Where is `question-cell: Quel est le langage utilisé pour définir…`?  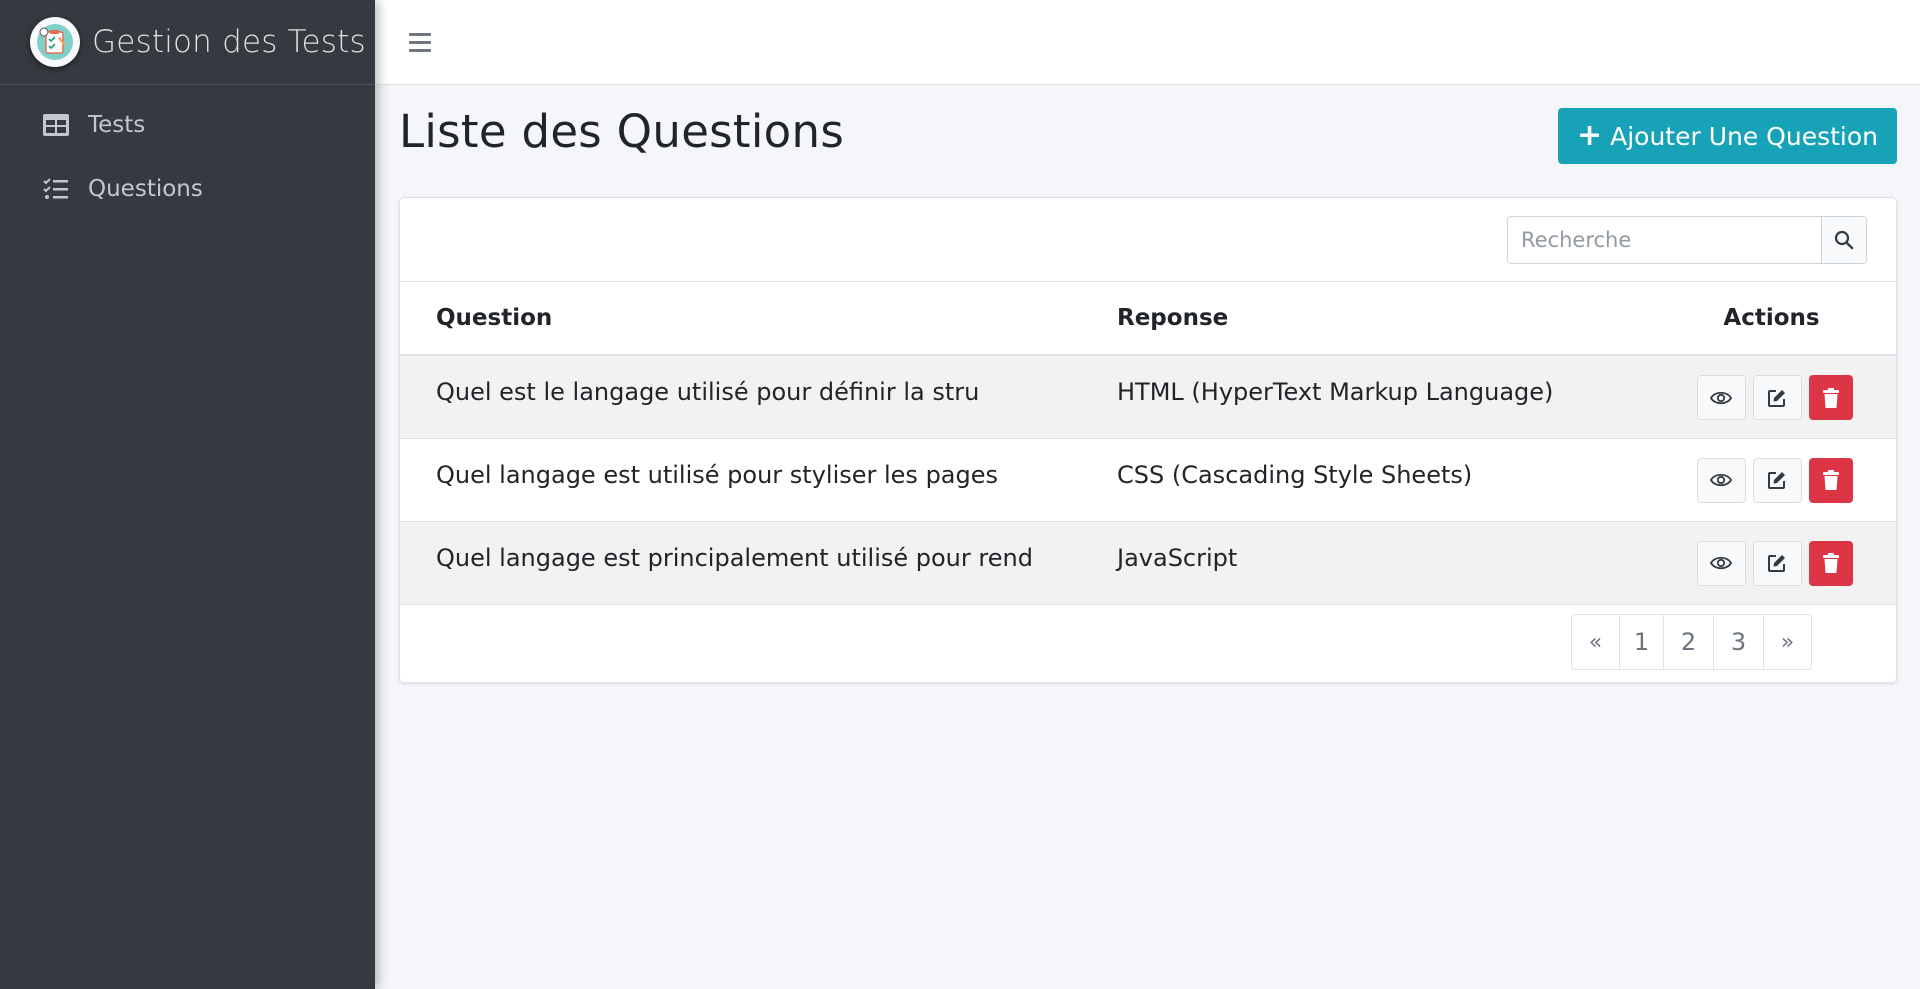 question-cell: Quel est le langage utilisé pour définir… is located at coordinates (708, 392).